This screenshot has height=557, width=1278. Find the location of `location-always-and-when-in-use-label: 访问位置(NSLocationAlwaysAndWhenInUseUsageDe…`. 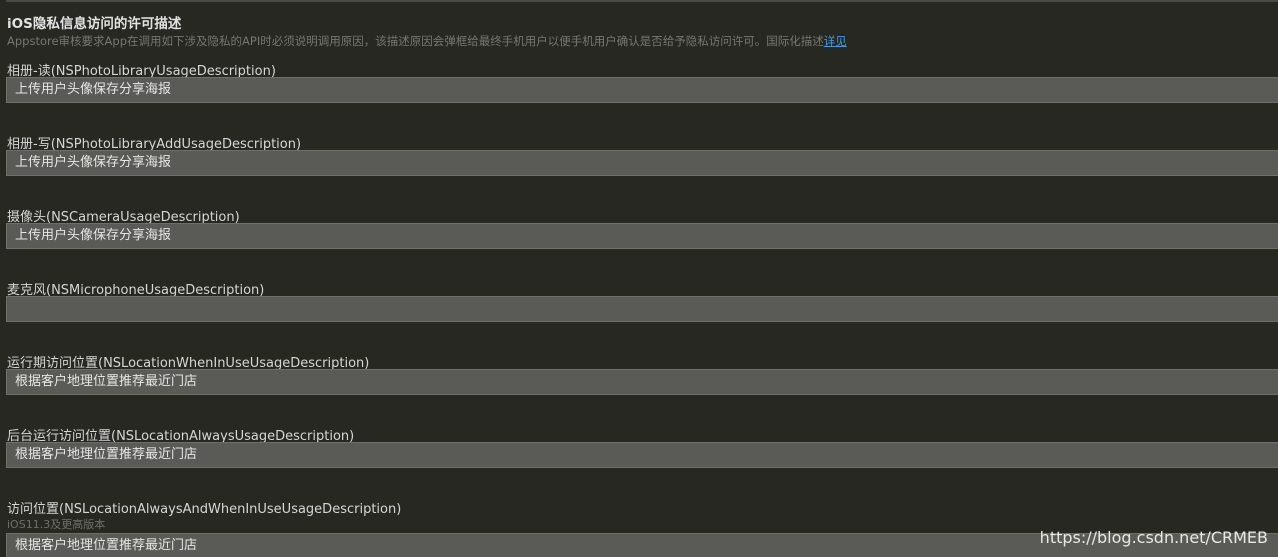

location-always-and-when-in-use-label: 访问位置(NSLocationAlwaysAndWhenInUseUsageDe… is located at coordinates (204, 509).